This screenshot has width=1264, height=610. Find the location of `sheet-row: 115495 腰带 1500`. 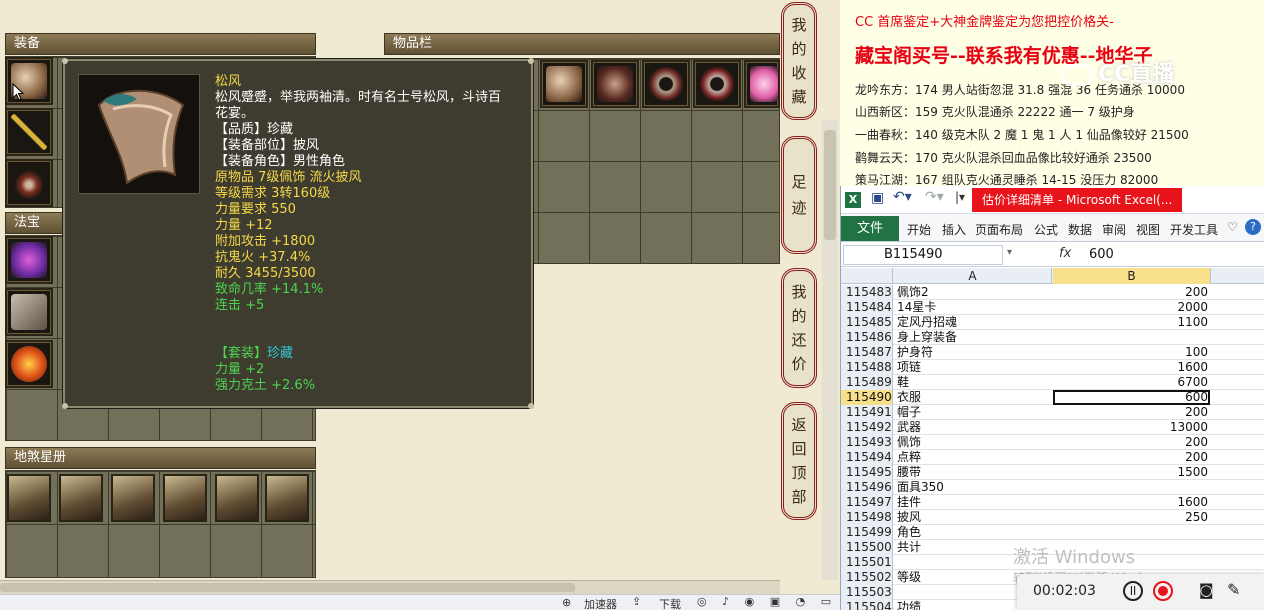

sheet-row: 115495 腰带 1500 is located at coordinates (1052, 472).